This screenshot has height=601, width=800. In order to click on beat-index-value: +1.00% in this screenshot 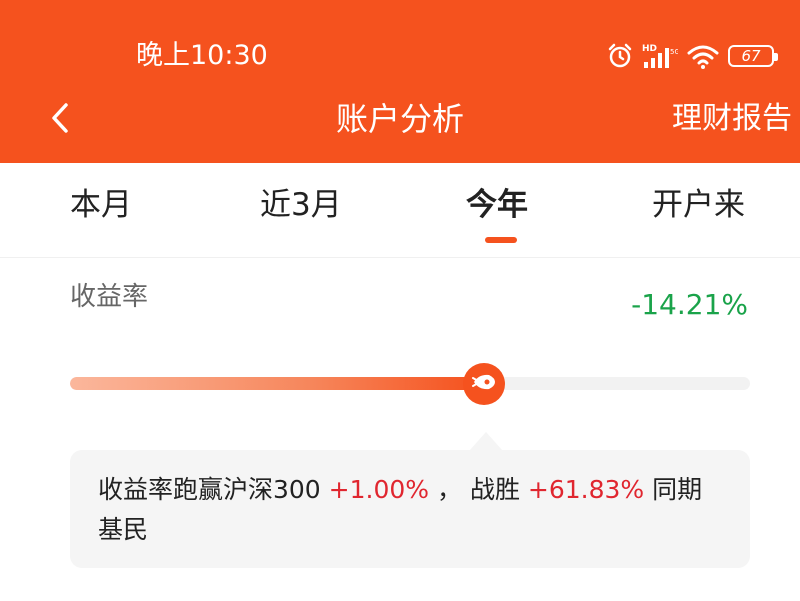, I will do `click(379, 489)`.